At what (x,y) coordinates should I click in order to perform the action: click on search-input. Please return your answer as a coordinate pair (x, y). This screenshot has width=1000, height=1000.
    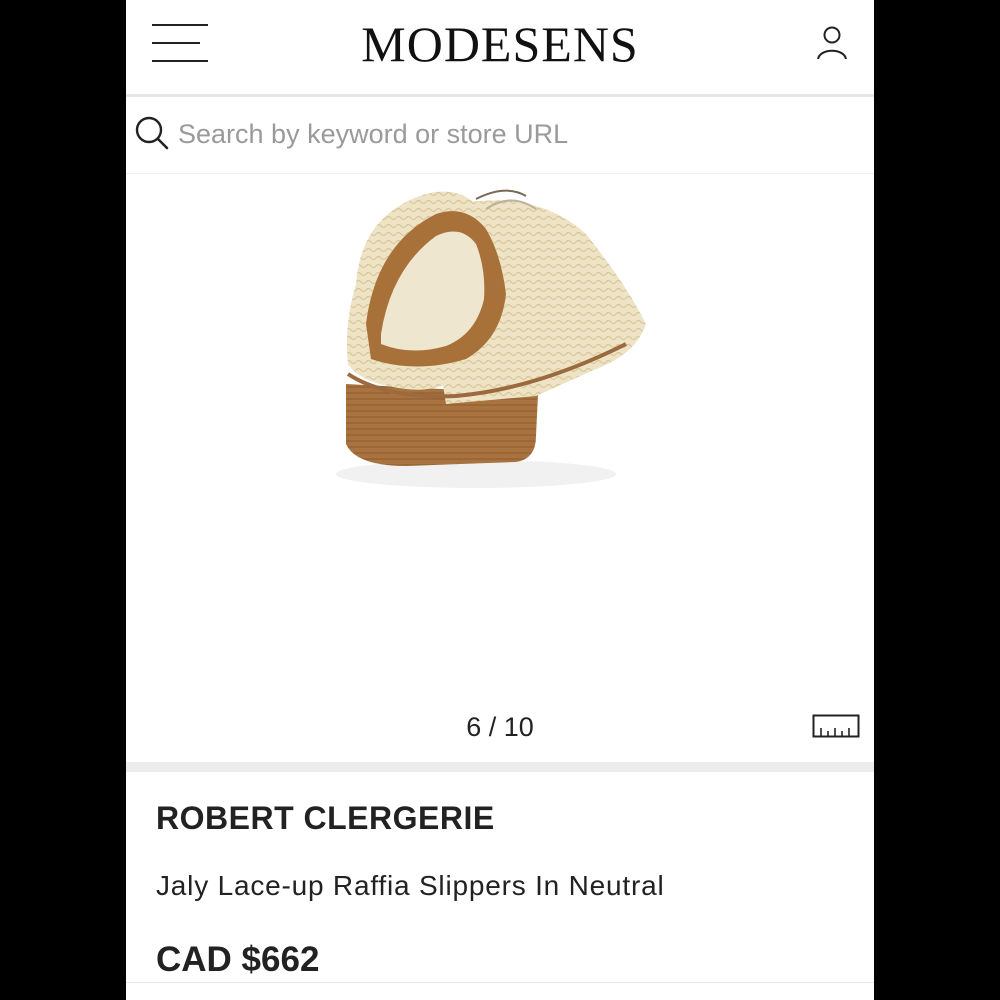
    Looking at the image, I should click on (498, 134).